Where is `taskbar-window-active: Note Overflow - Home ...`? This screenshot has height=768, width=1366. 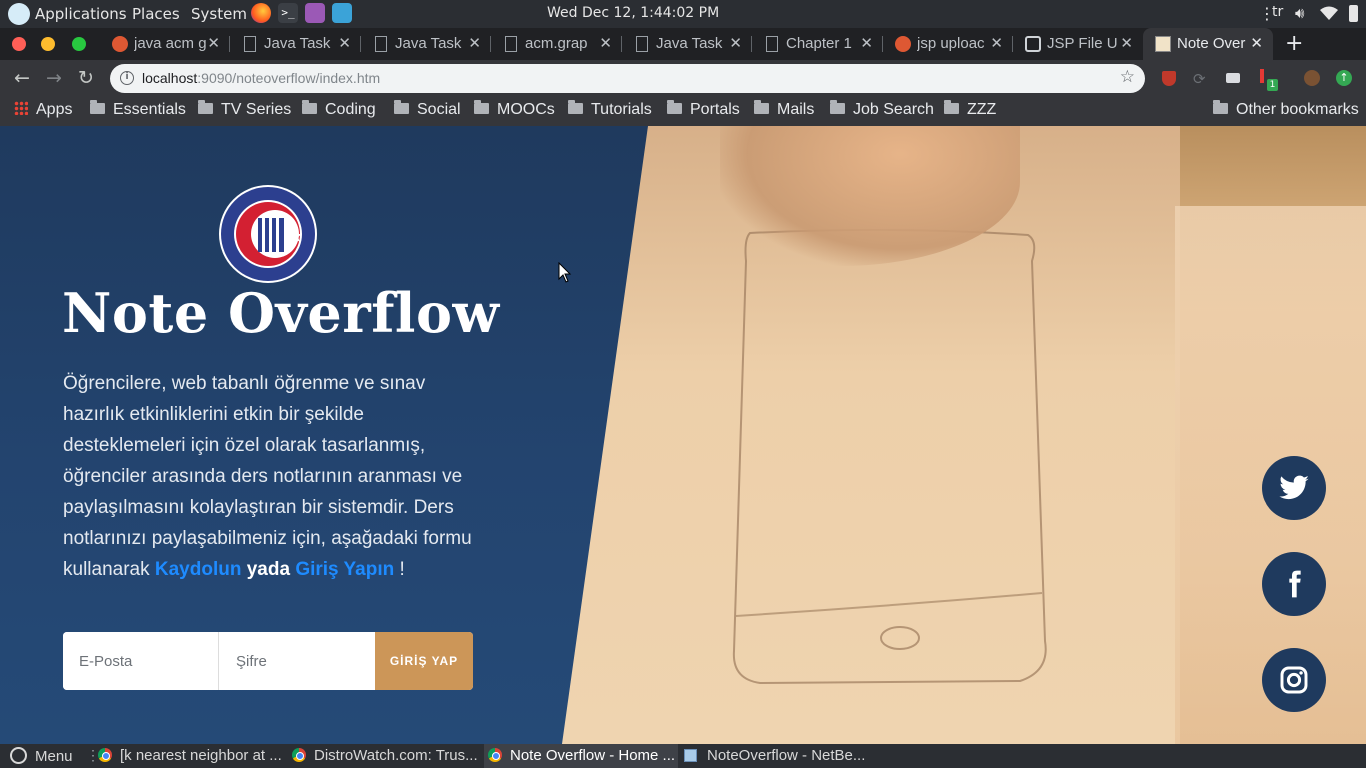
taskbar-window-active: Note Overflow - Home ... is located at coordinates (581, 756).